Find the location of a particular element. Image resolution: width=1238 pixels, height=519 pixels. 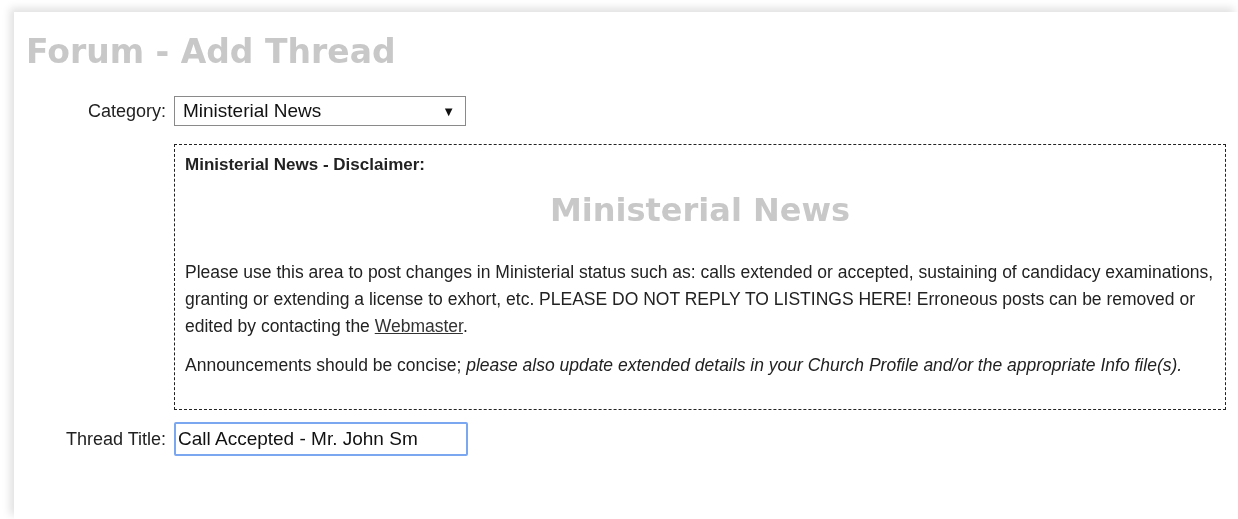

thread-title-label: Thread Title: is located at coordinates (115, 439).